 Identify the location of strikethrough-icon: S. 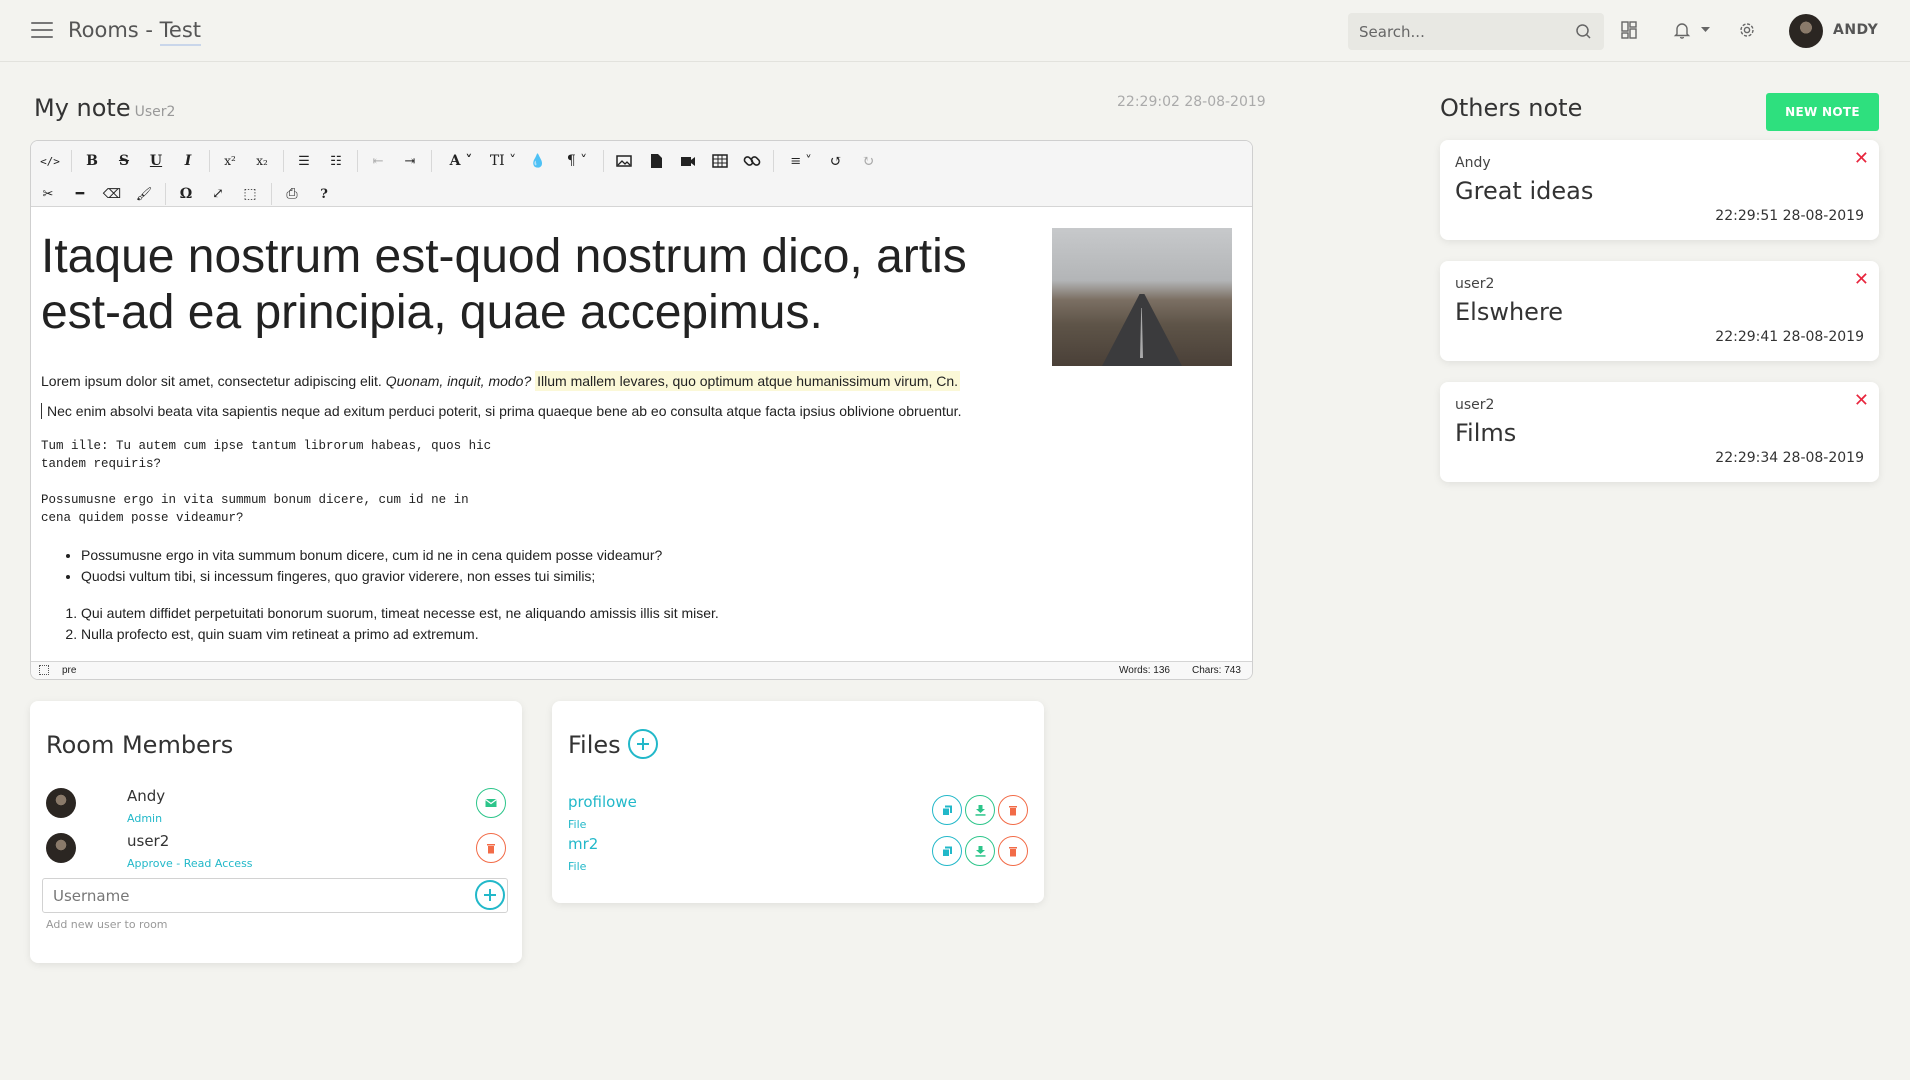
(124, 161).